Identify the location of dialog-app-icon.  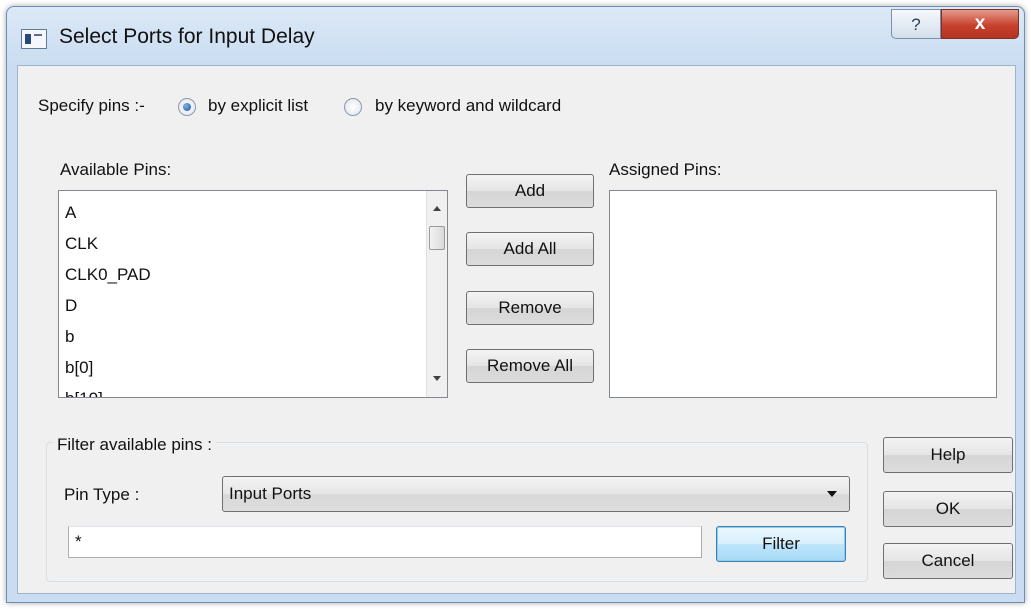
(34, 39).